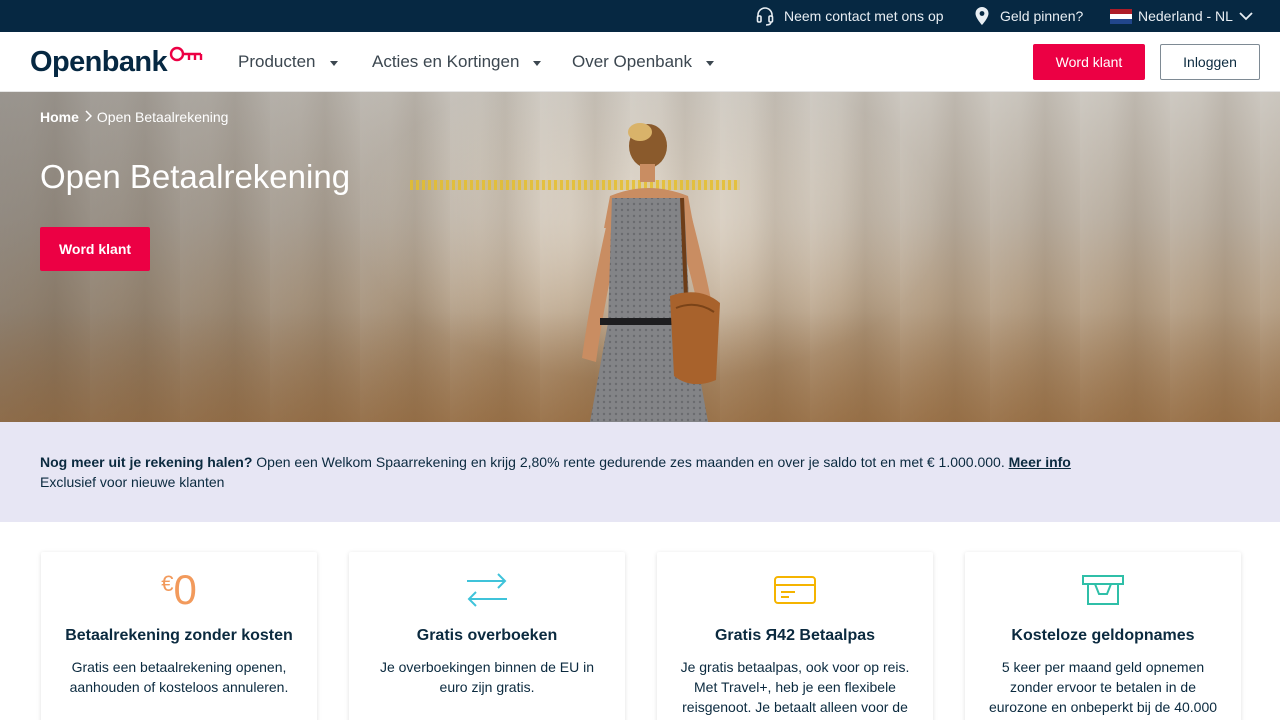  I want to click on feature-title: Betaalrekening zonder kosten, so click(179, 635).